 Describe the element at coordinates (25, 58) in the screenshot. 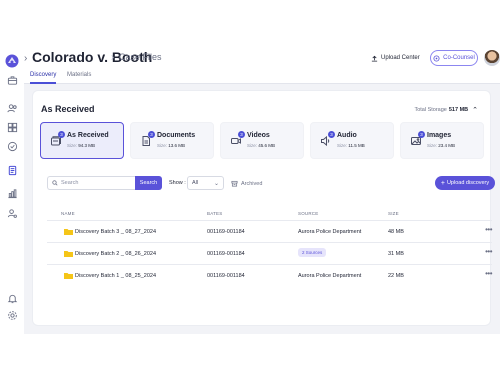

I see `chevron-right-icon: ›` at that location.